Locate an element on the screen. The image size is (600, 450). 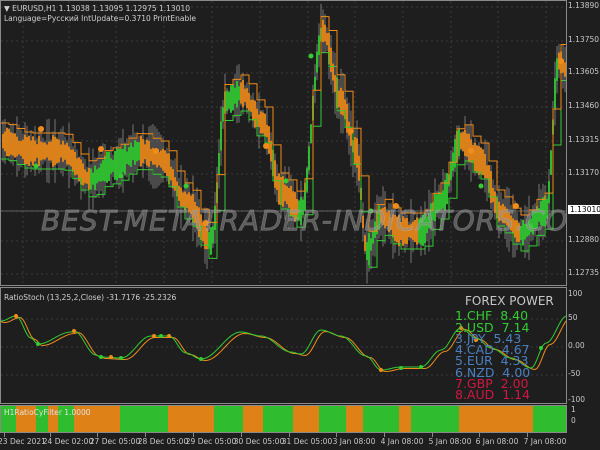
oscillator-tick-label: 0.00 is located at coordinates (576, 345).